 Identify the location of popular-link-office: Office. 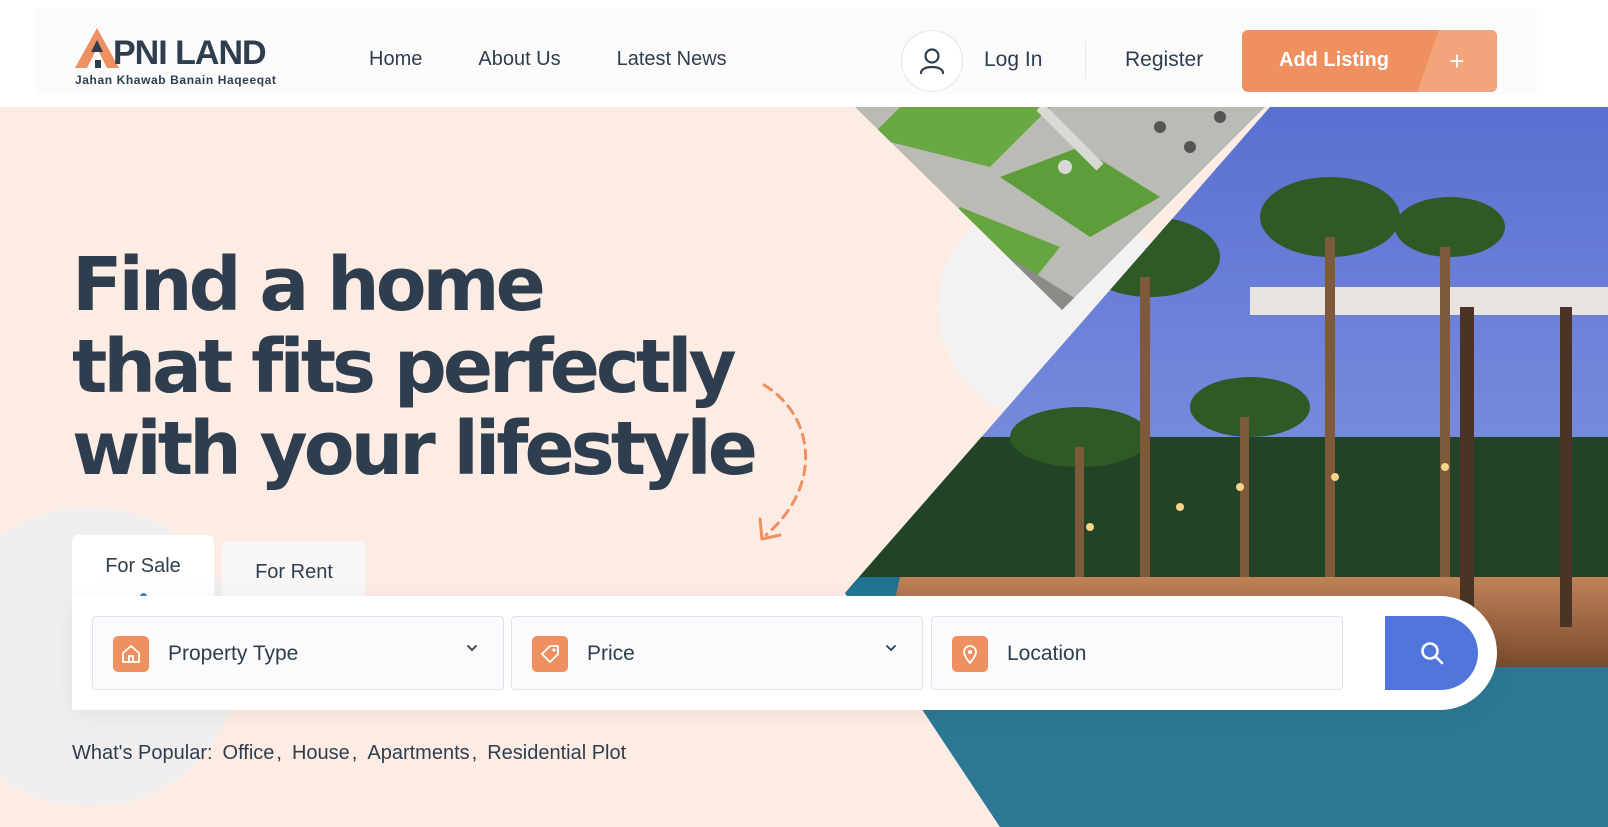
(249, 753).